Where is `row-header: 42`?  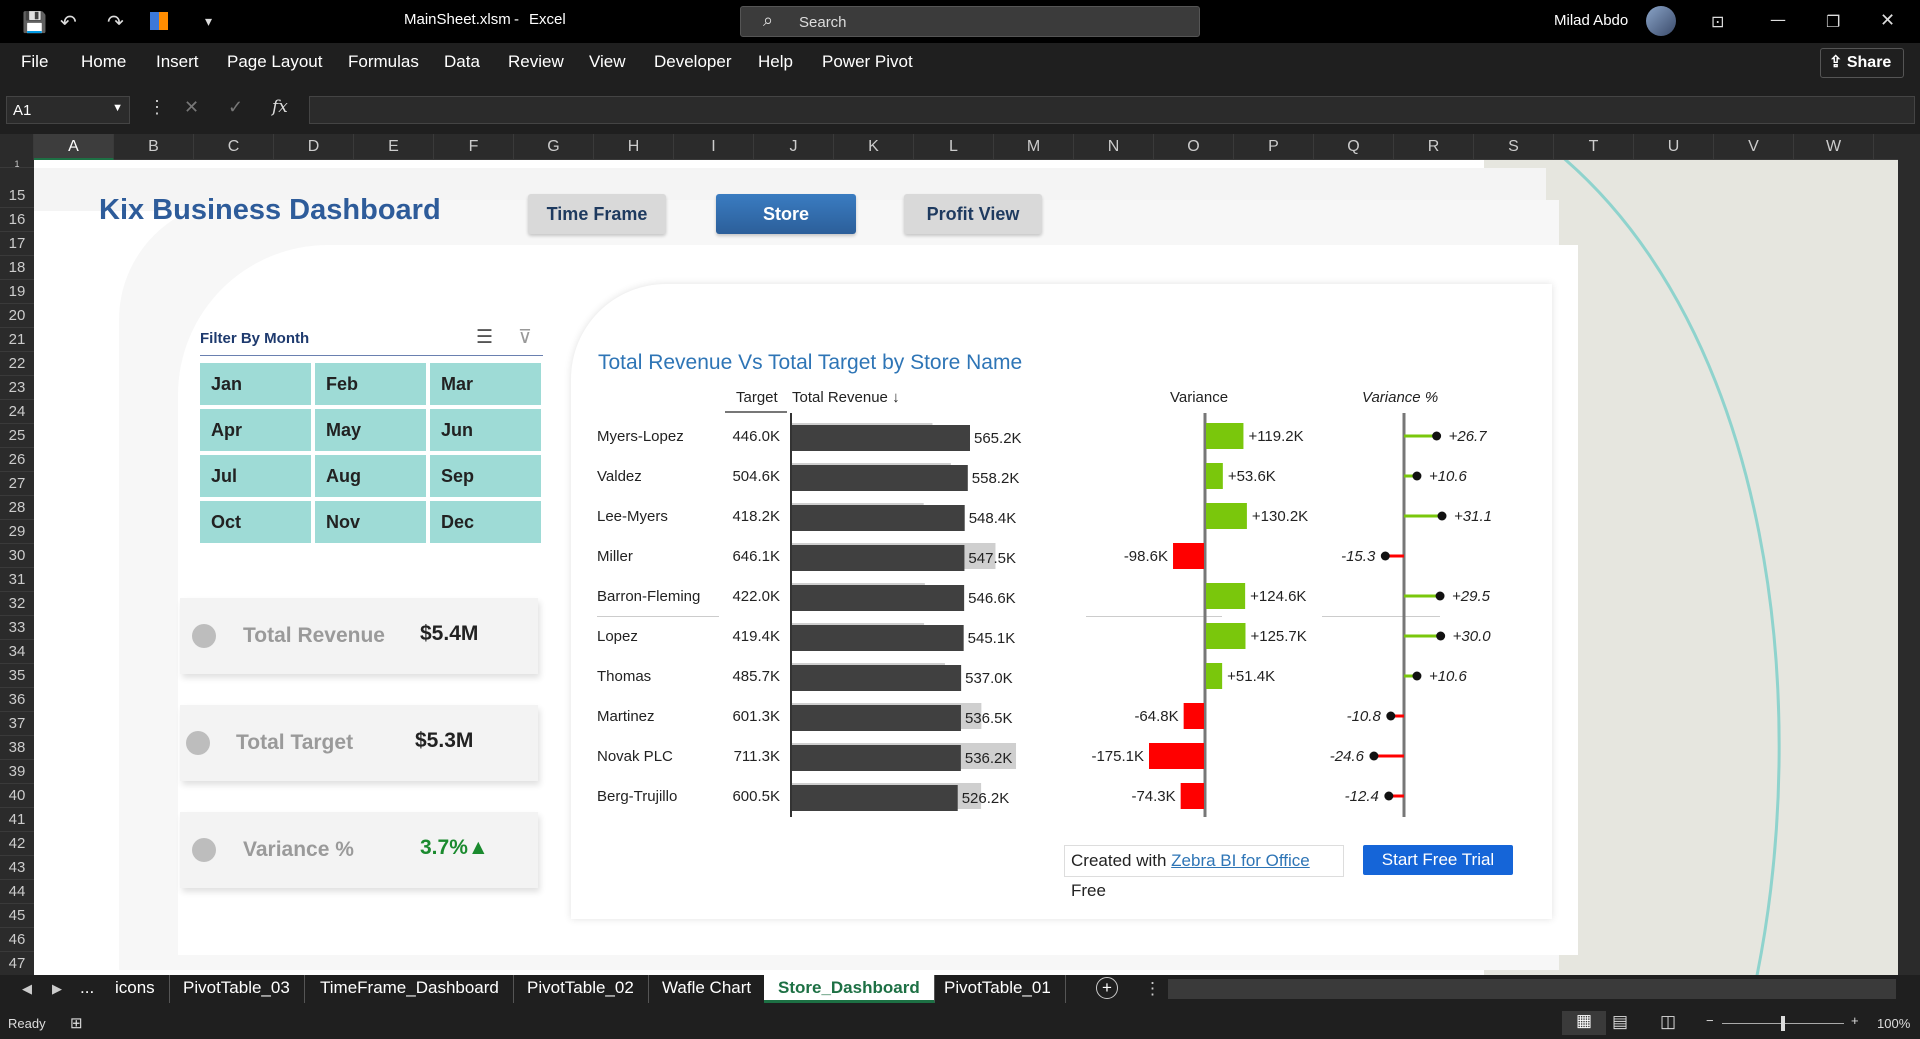
row-header: 42 is located at coordinates (17, 844).